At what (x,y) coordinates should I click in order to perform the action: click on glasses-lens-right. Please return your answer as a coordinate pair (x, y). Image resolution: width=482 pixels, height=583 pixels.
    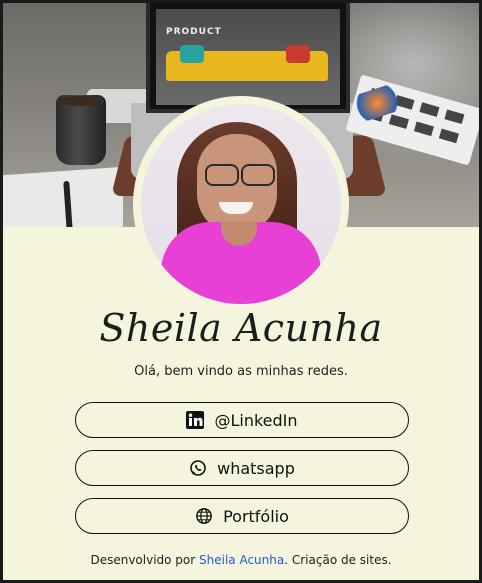
    Looking at the image, I should click on (258, 175).